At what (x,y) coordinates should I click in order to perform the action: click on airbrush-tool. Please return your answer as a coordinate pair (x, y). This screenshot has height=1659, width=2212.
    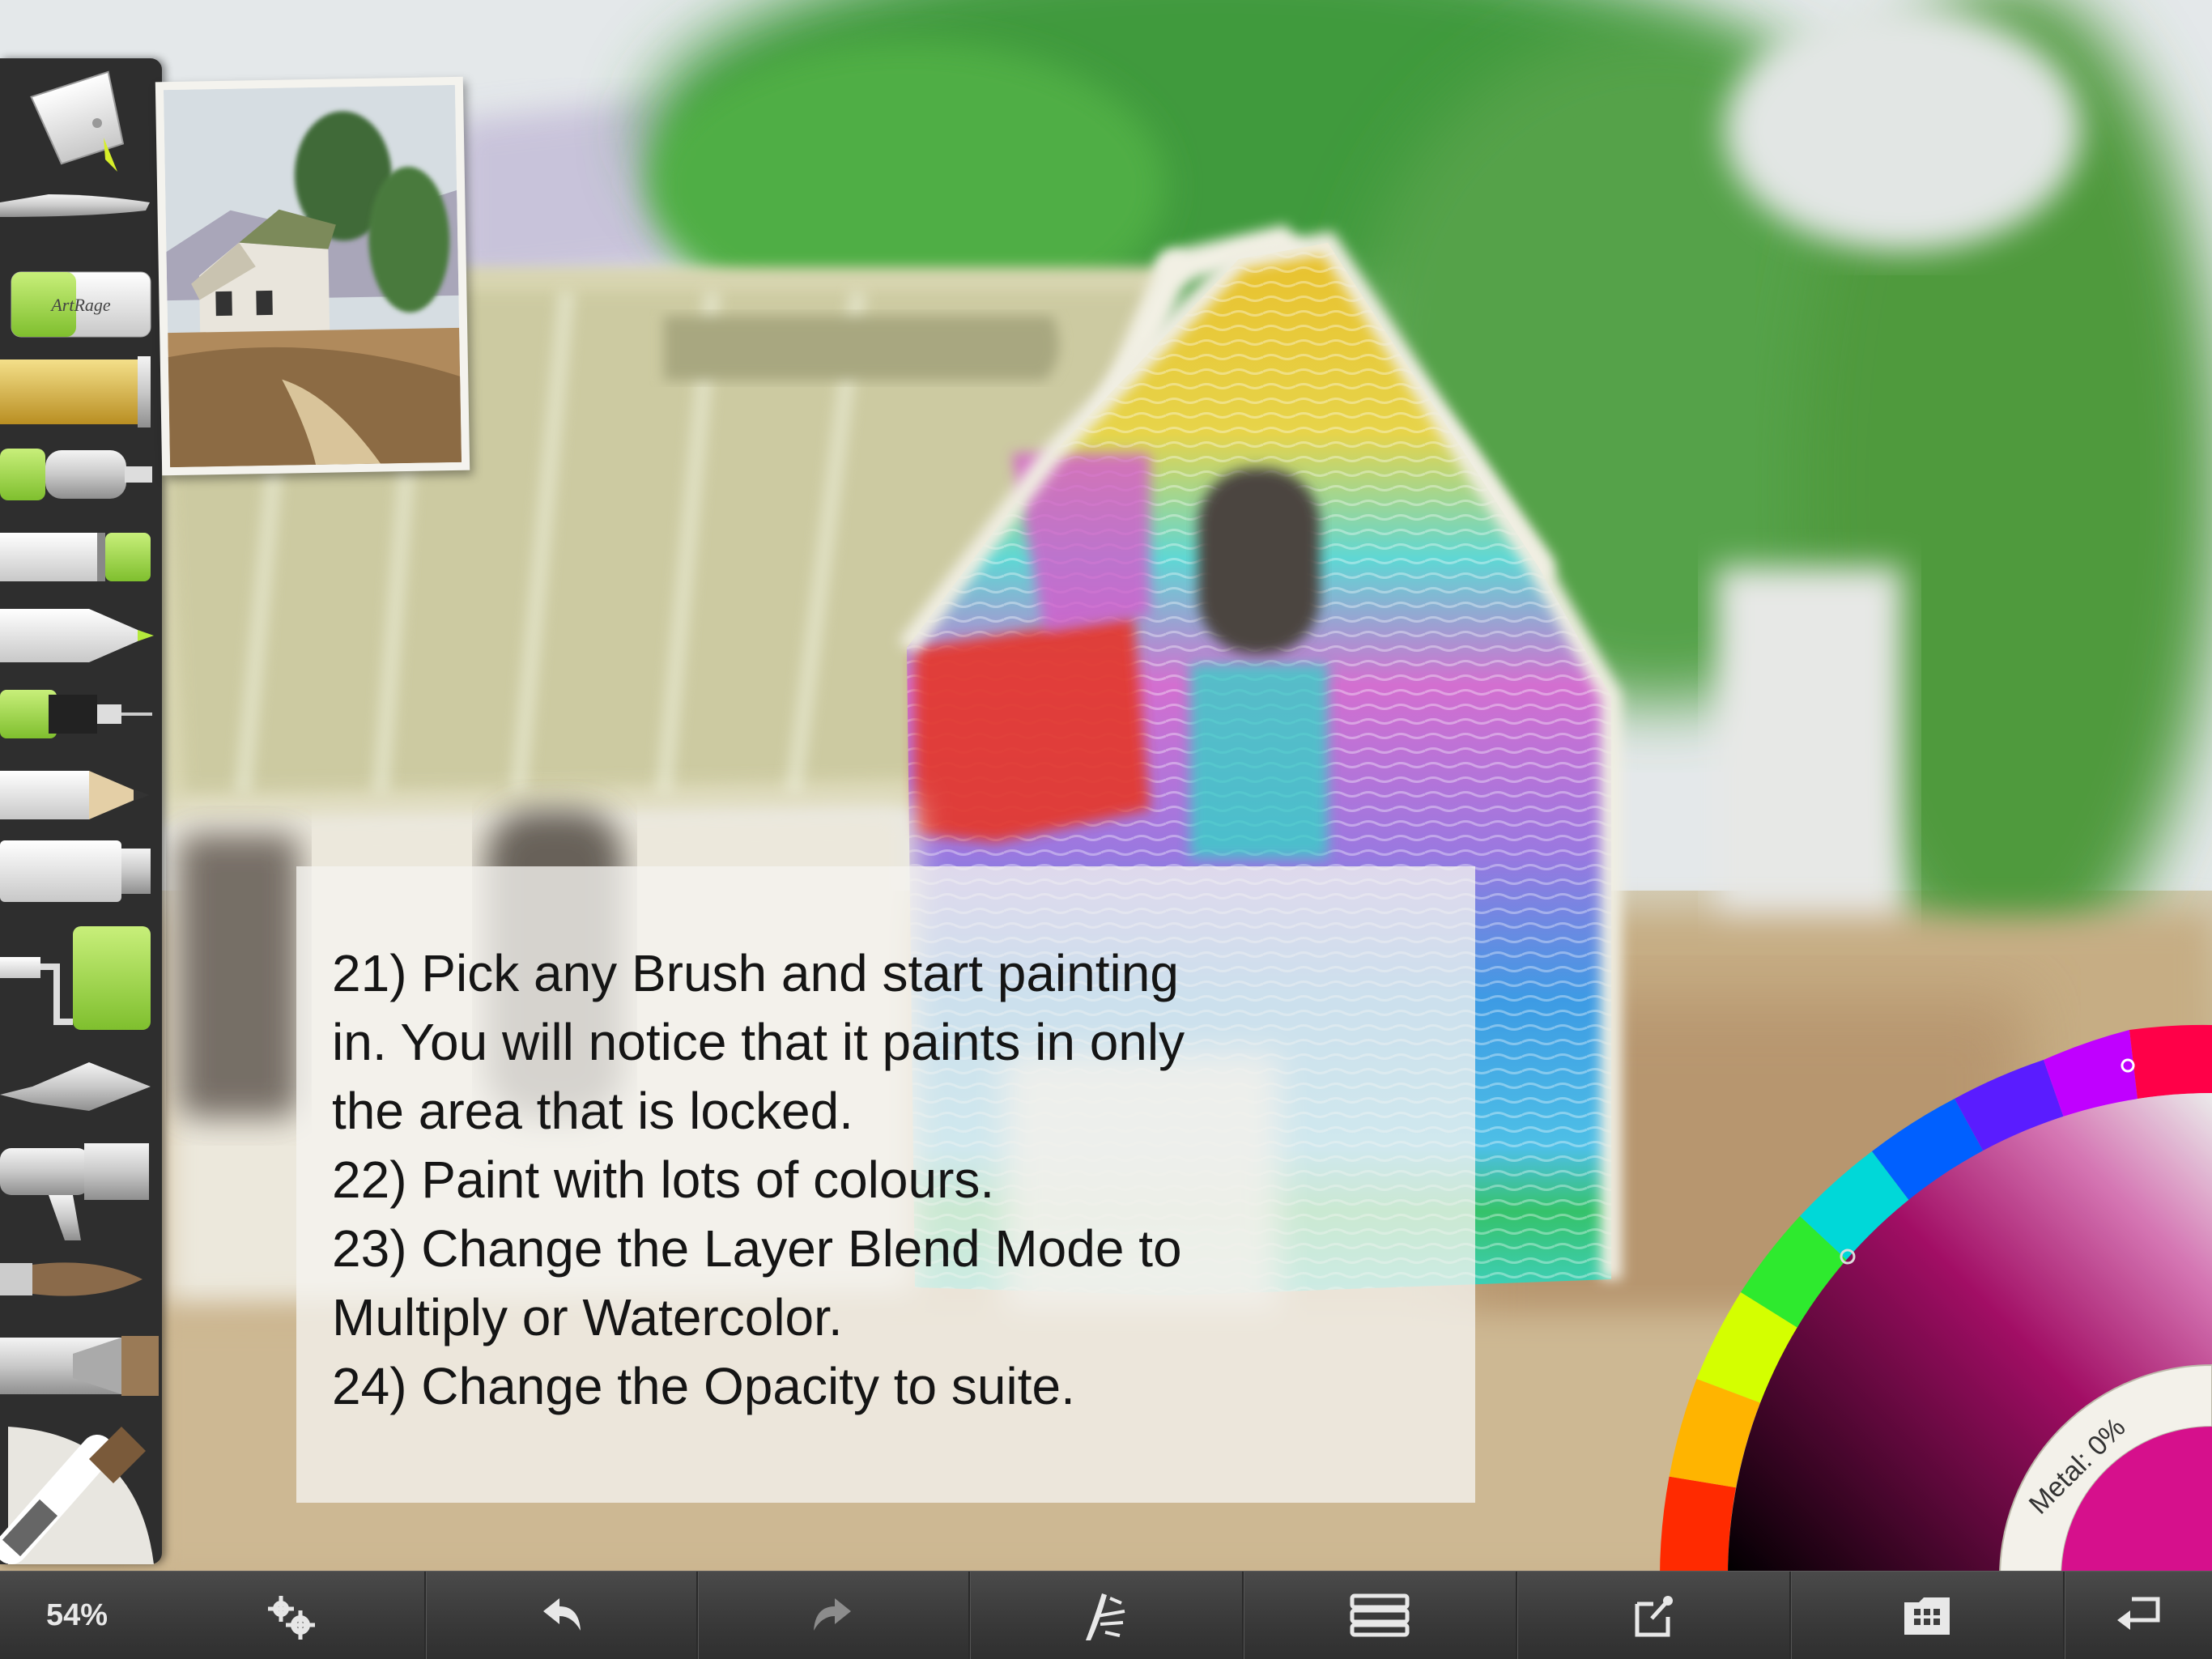
    Looking at the image, I should click on (75, 1191).